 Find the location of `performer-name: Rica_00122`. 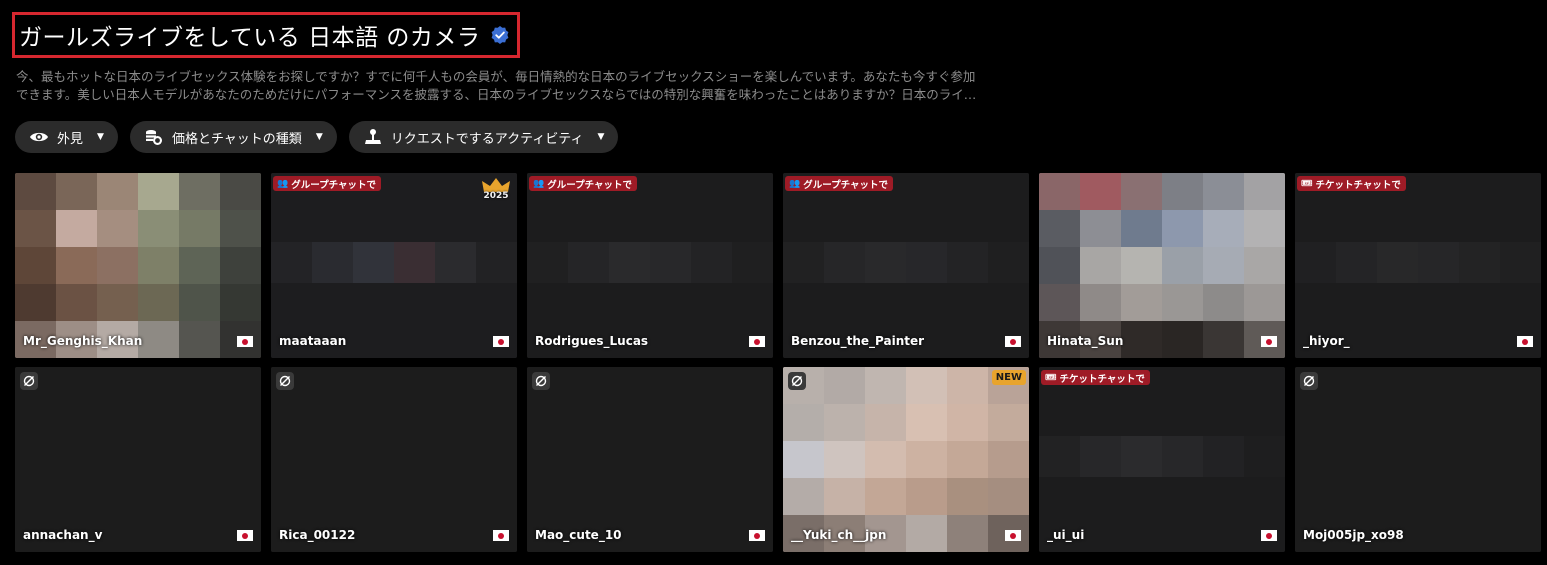

performer-name: Rica_00122 is located at coordinates (317, 535).